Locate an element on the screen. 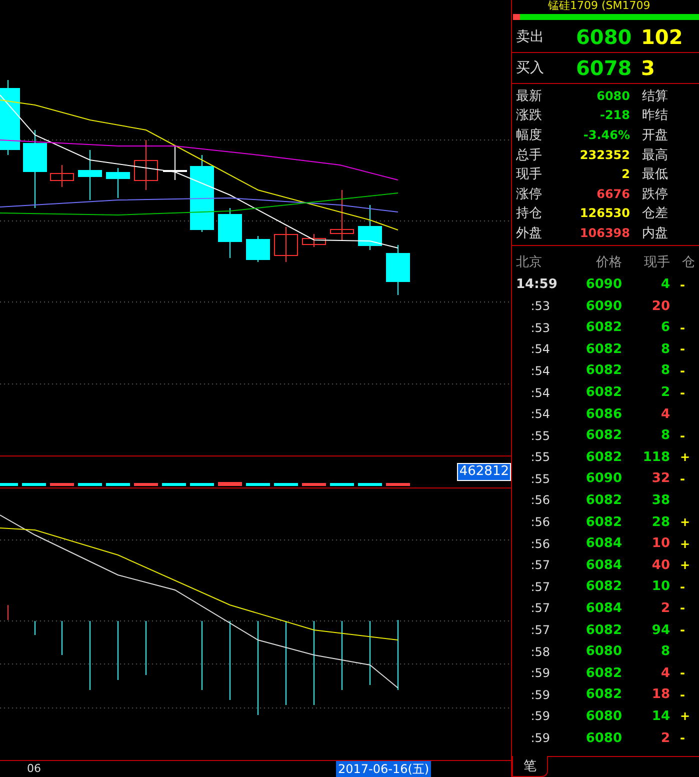 This screenshot has height=777, width=699. tick-time: :53 is located at coordinates (540, 306).